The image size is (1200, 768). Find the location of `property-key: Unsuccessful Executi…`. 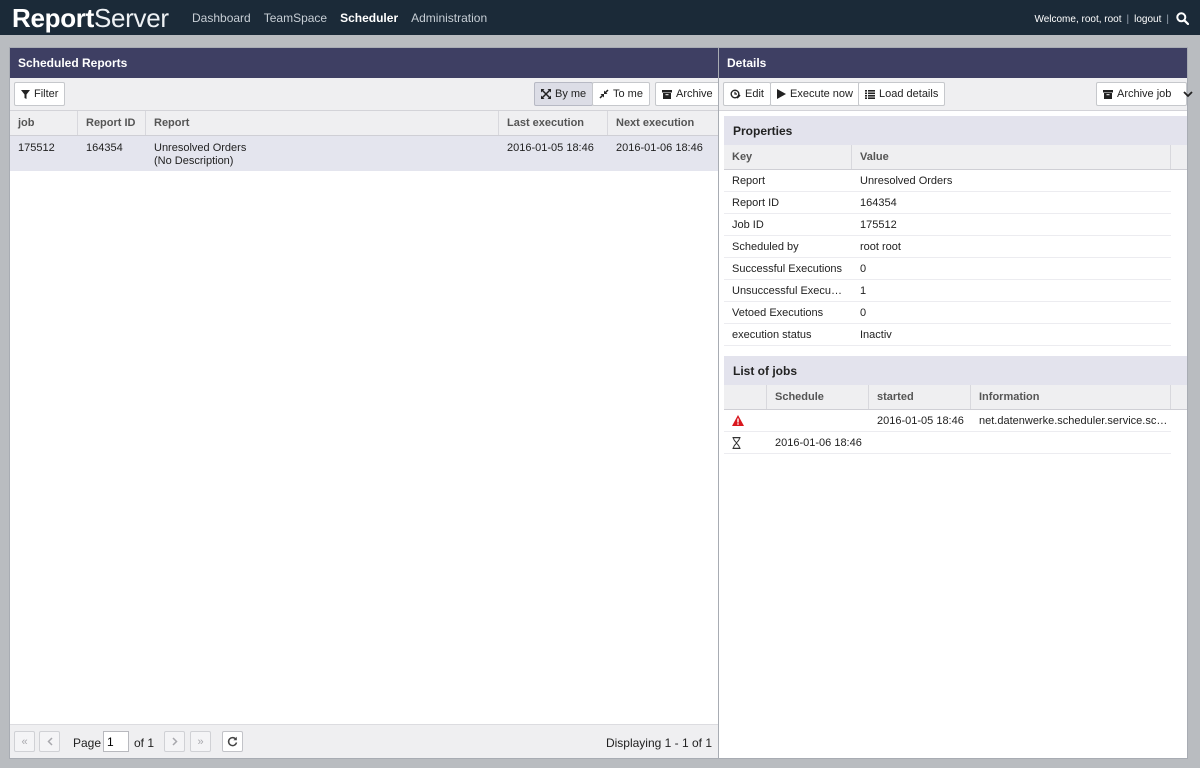

property-key: Unsuccessful Executi… is located at coordinates (790, 291).